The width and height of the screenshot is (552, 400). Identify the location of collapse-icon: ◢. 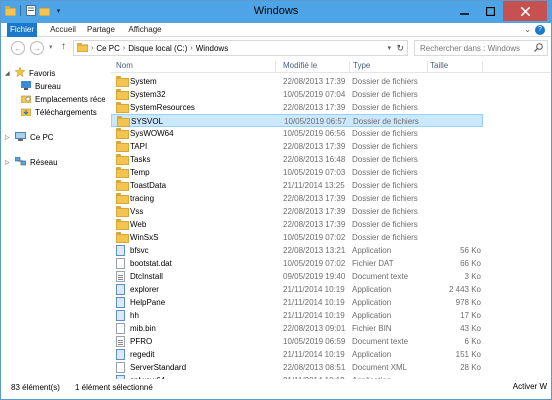
(8, 73).